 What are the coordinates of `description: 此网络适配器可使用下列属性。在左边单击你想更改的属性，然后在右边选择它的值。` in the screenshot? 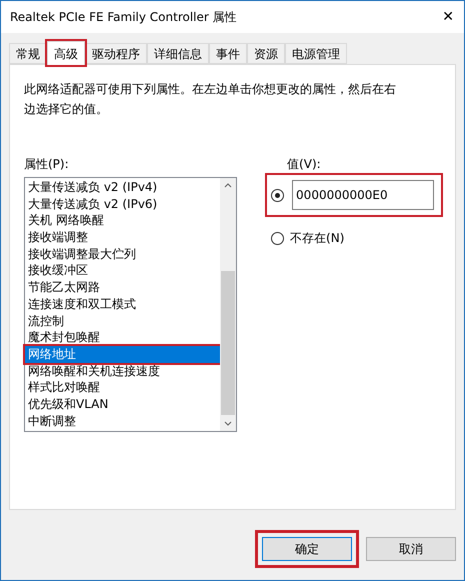 It's located at (210, 99).